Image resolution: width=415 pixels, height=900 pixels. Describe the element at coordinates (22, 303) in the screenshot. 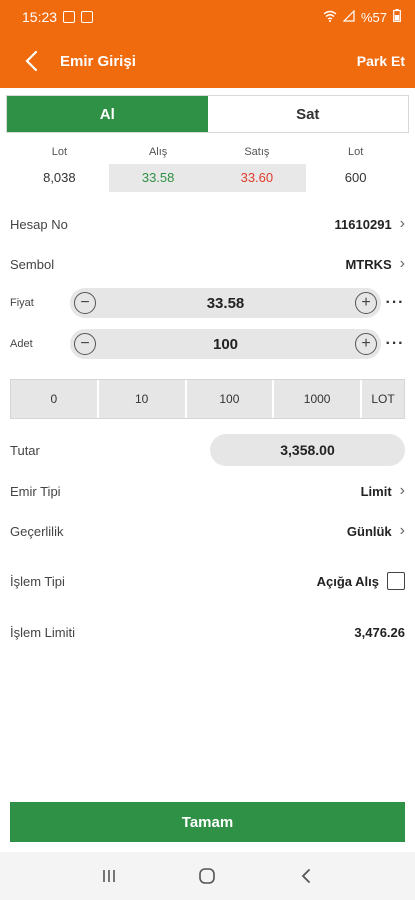

I see `price-label: Fiyat` at that location.